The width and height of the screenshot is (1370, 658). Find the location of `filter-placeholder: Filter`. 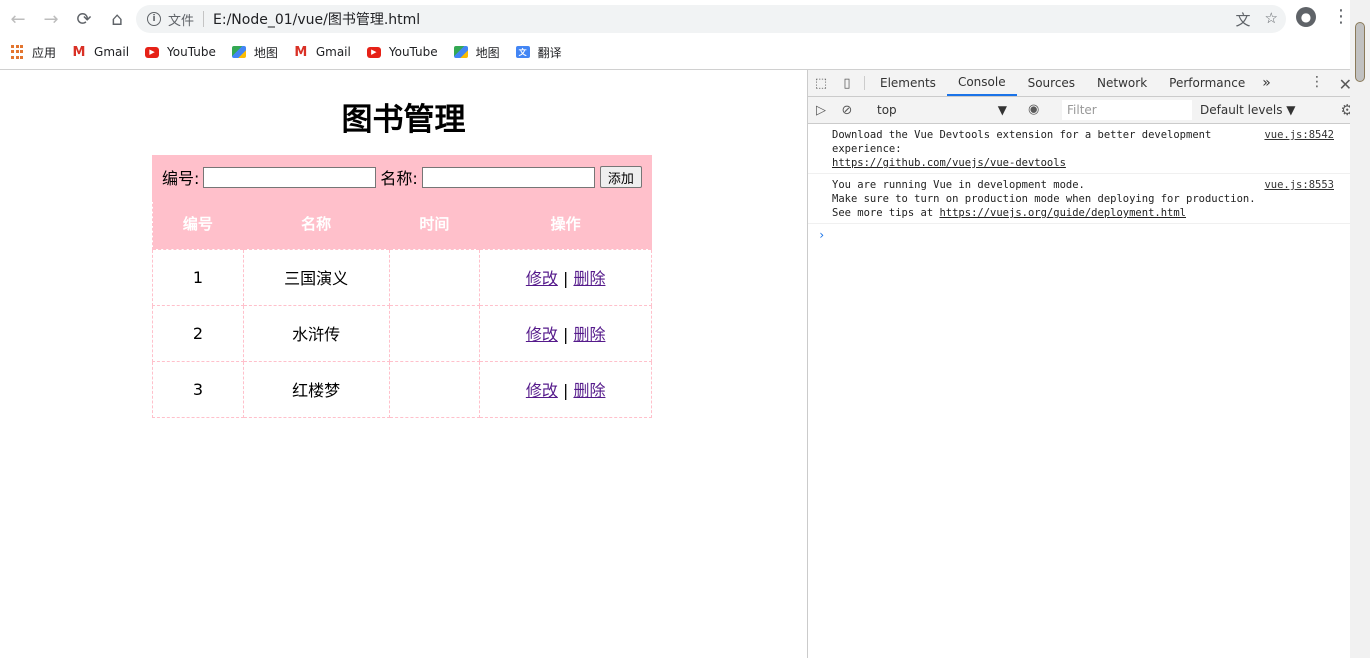

filter-placeholder: Filter is located at coordinates (1082, 110).